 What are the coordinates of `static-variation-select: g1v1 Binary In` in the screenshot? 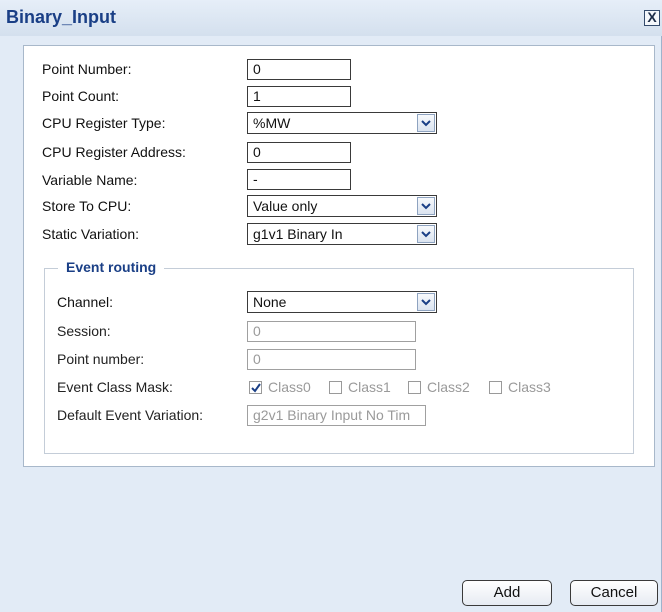 It's located at (342, 234).